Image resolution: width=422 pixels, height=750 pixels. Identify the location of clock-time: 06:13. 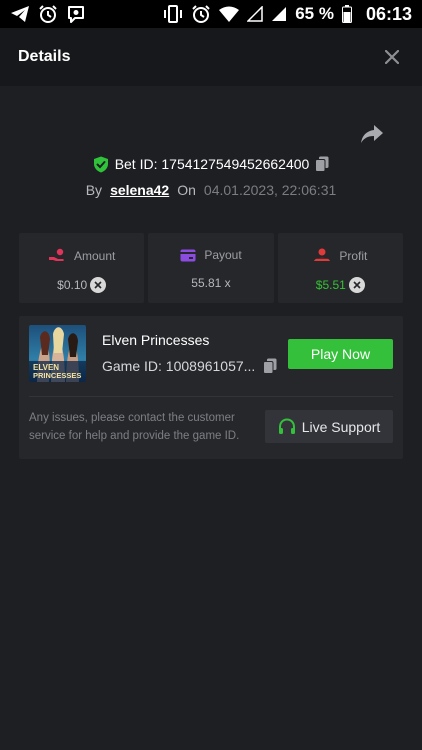
(388, 13).